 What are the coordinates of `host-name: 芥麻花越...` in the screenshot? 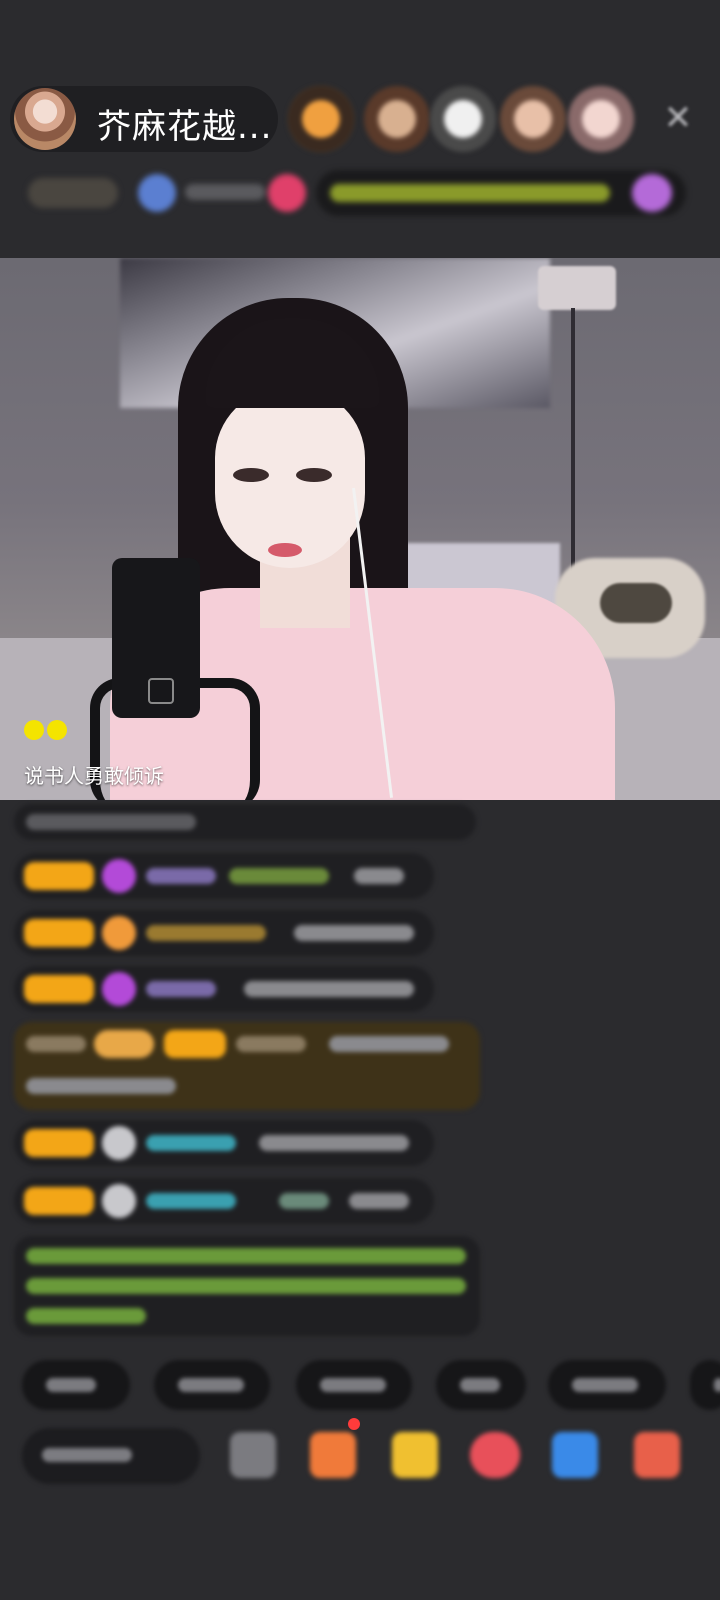 It's located at (184, 123).